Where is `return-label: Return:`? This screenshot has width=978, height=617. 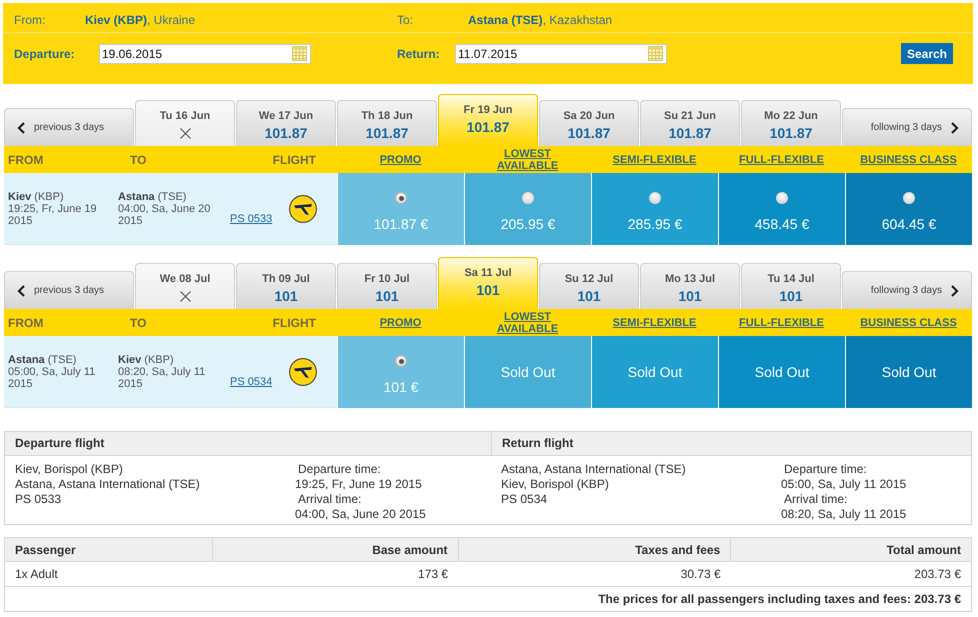 return-label: Return: is located at coordinates (419, 53).